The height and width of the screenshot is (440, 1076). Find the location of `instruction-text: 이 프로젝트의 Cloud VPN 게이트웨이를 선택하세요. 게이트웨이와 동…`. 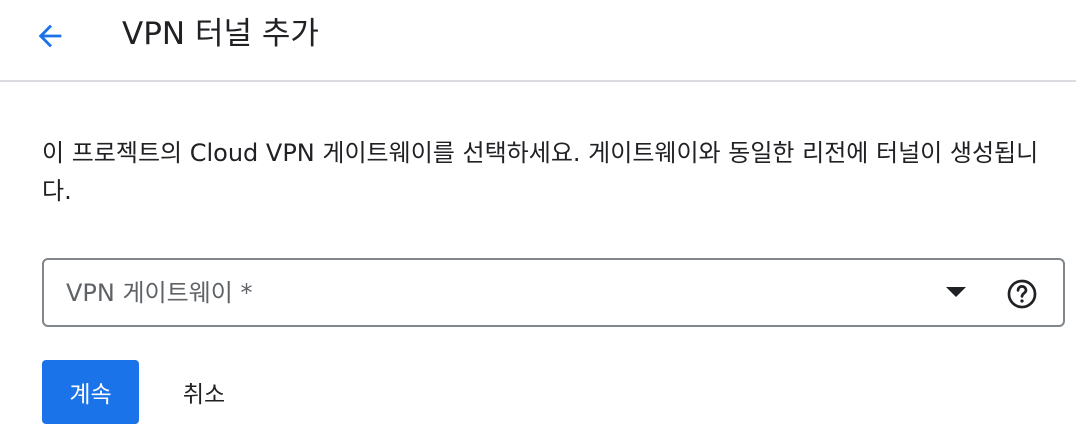

instruction-text: 이 프로젝트의 Cloud VPN 게이트웨이를 선택하세요. 게이트웨이와 동… is located at coordinates (540, 172).